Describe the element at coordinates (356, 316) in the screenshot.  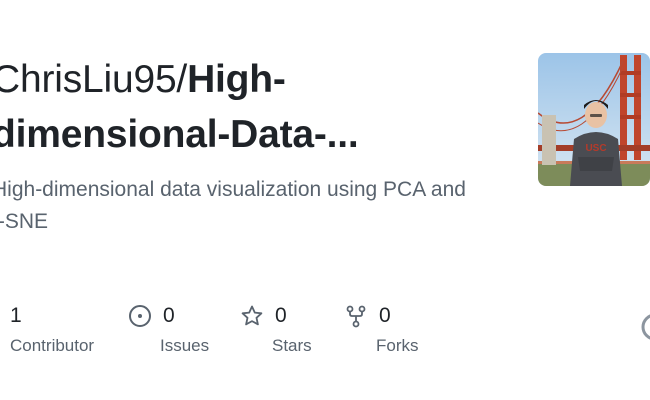
I see `repo-forked-icon` at that location.